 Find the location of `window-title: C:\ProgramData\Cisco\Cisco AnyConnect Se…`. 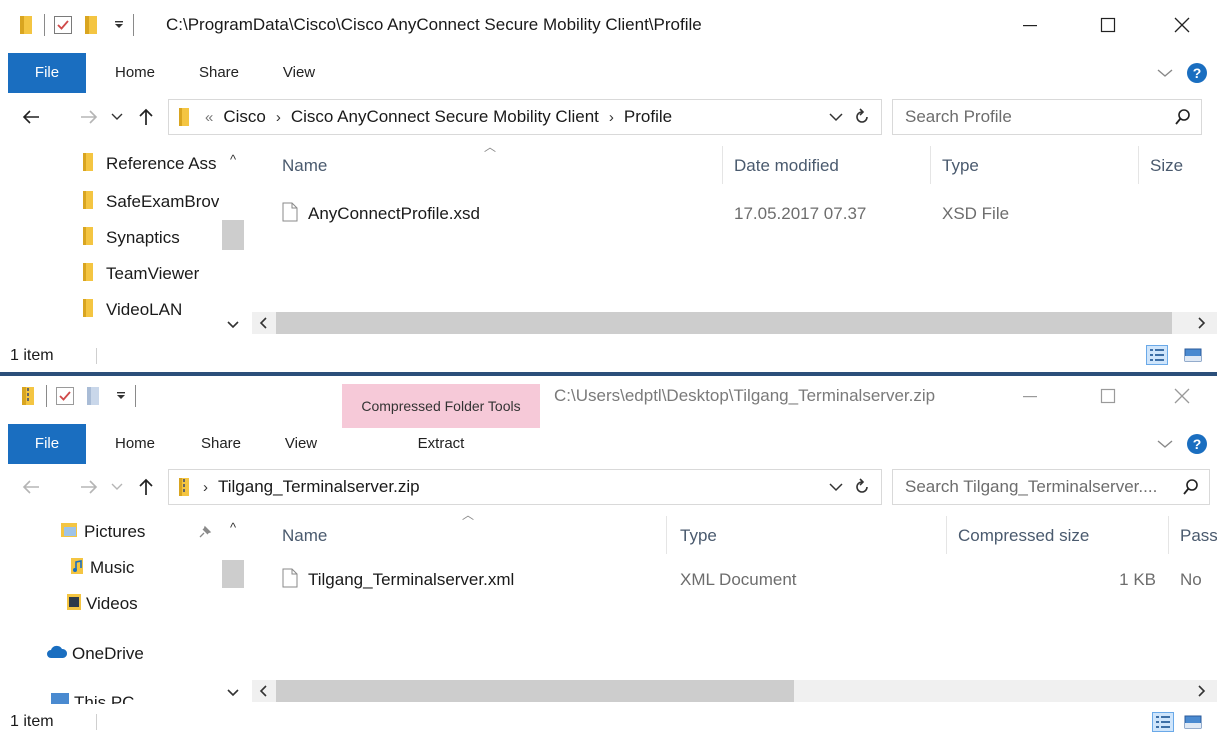

window-title: C:\ProgramData\Cisco\Cisco AnyConnect Se… is located at coordinates (434, 24).